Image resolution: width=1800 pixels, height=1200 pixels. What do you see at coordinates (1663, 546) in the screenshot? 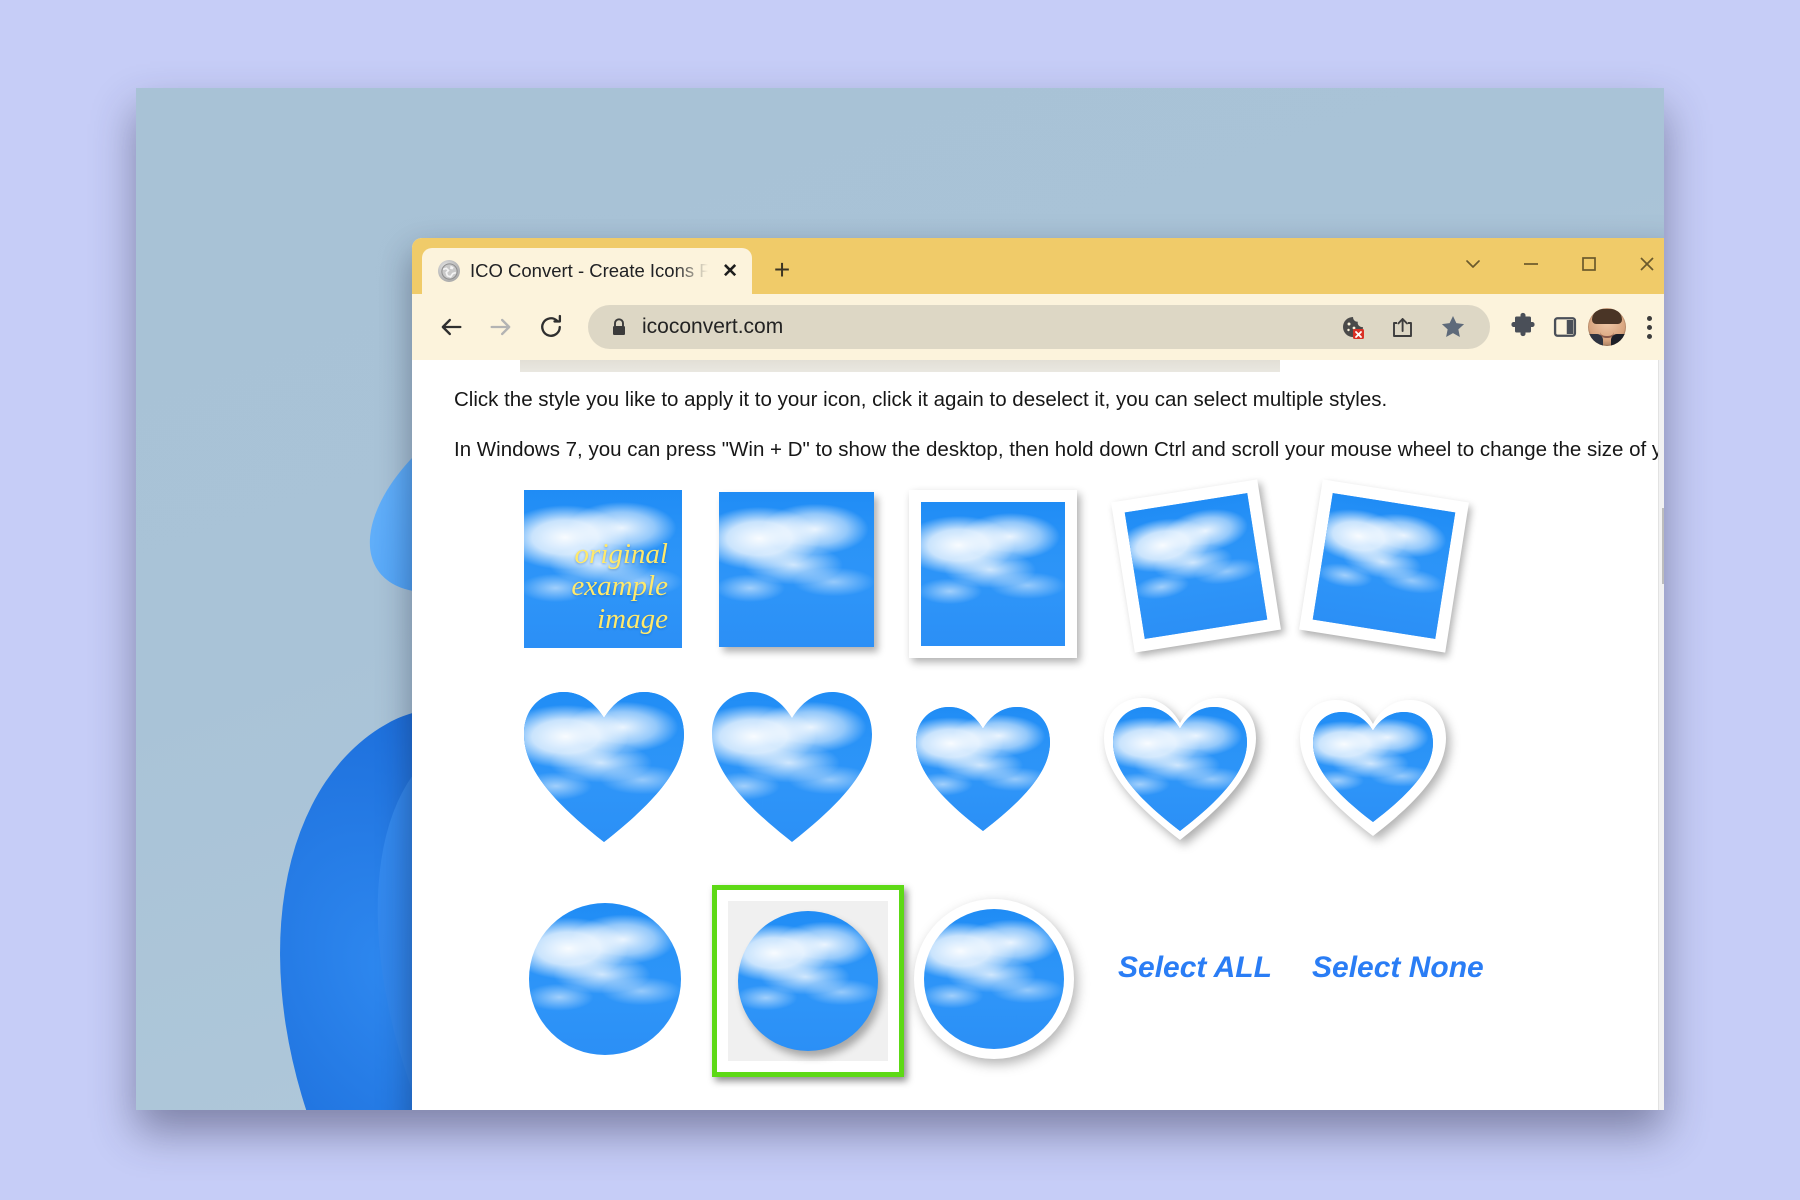
I see `vertical-scroll-thumb` at bounding box center [1663, 546].